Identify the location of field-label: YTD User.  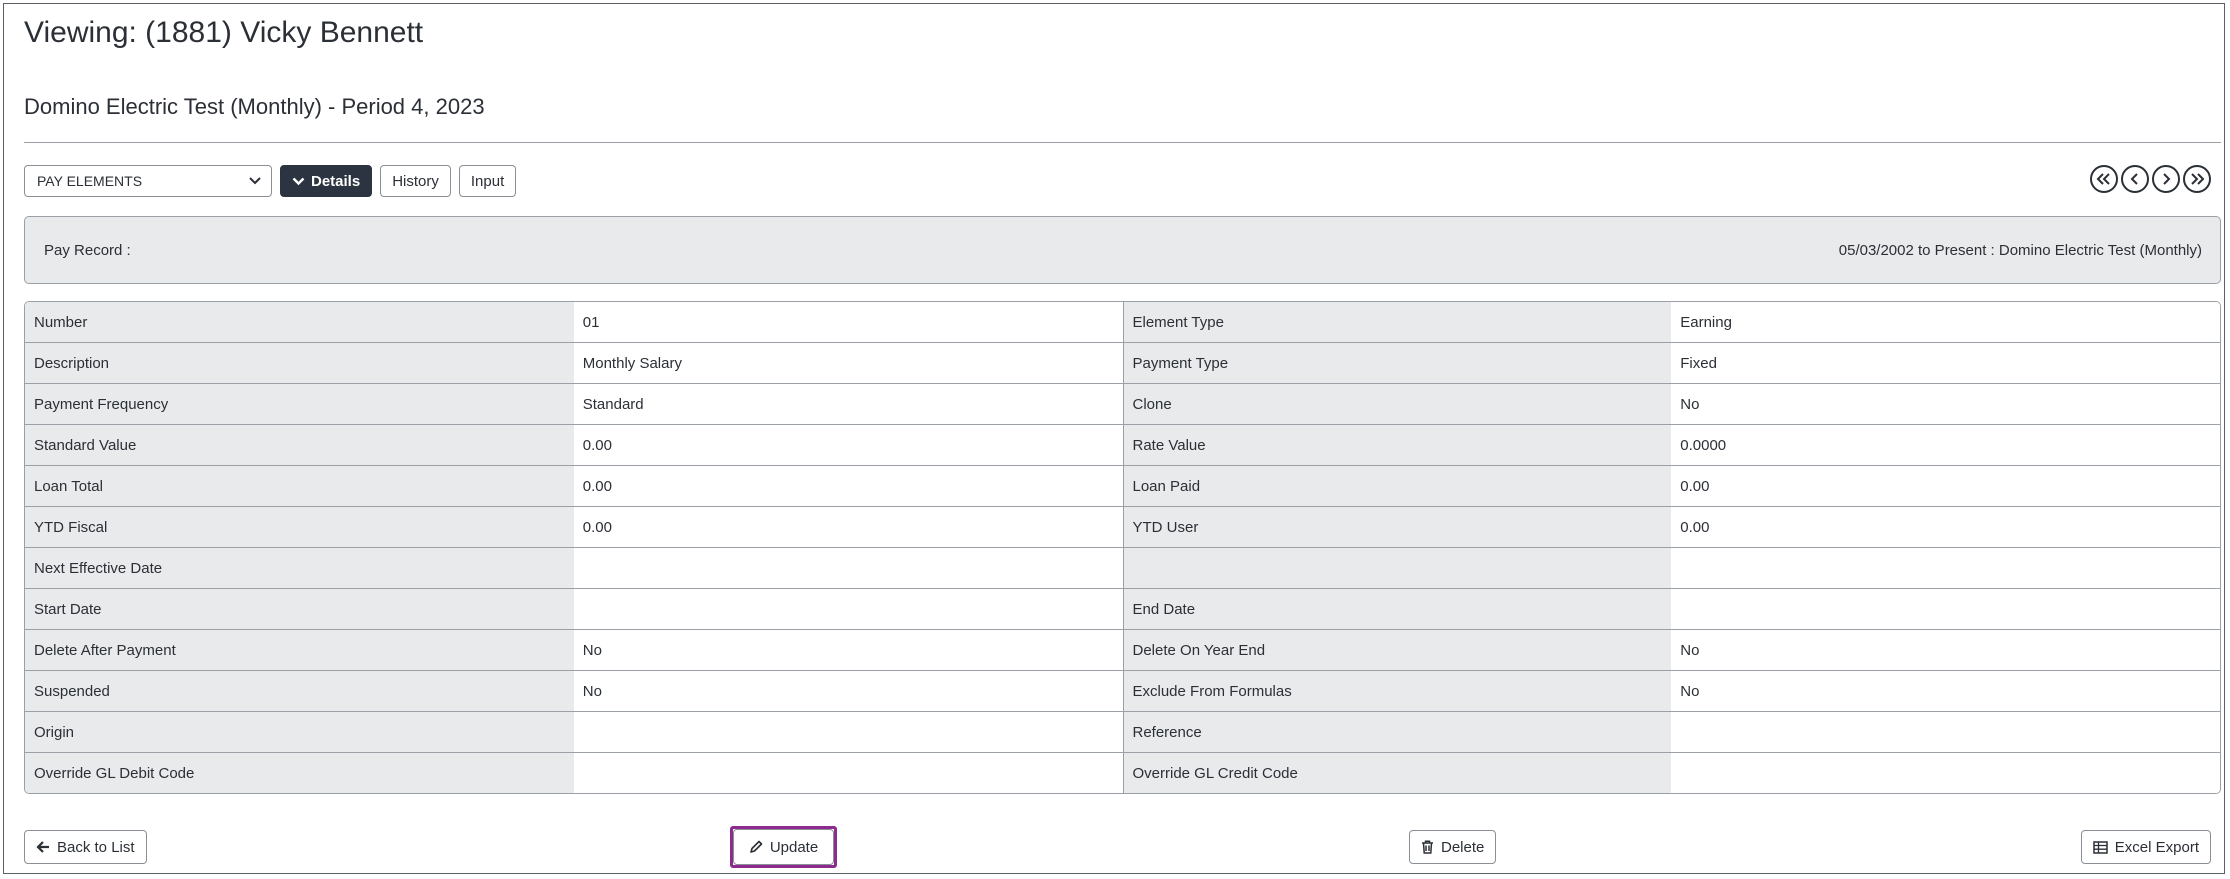
(1397, 527).